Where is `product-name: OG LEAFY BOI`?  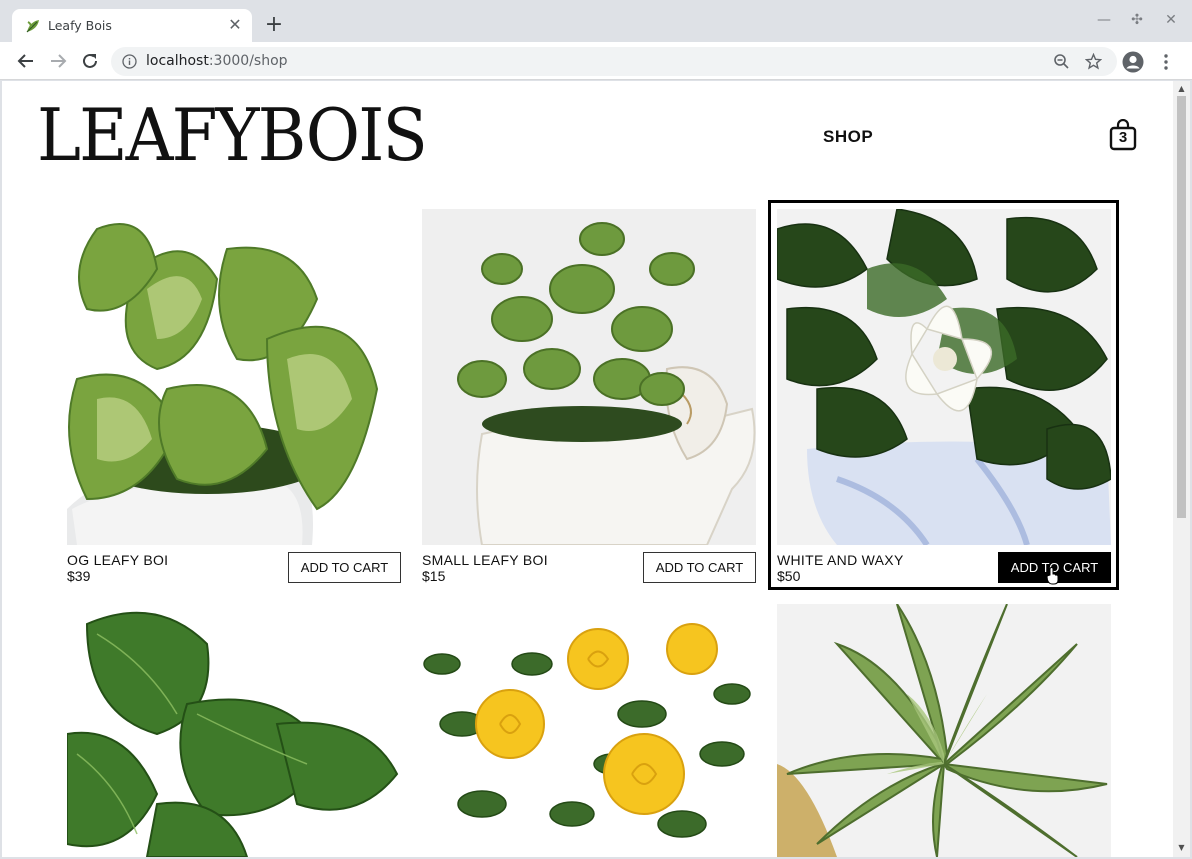 product-name: OG LEAFY BOI is located at coordinates (117, 560).